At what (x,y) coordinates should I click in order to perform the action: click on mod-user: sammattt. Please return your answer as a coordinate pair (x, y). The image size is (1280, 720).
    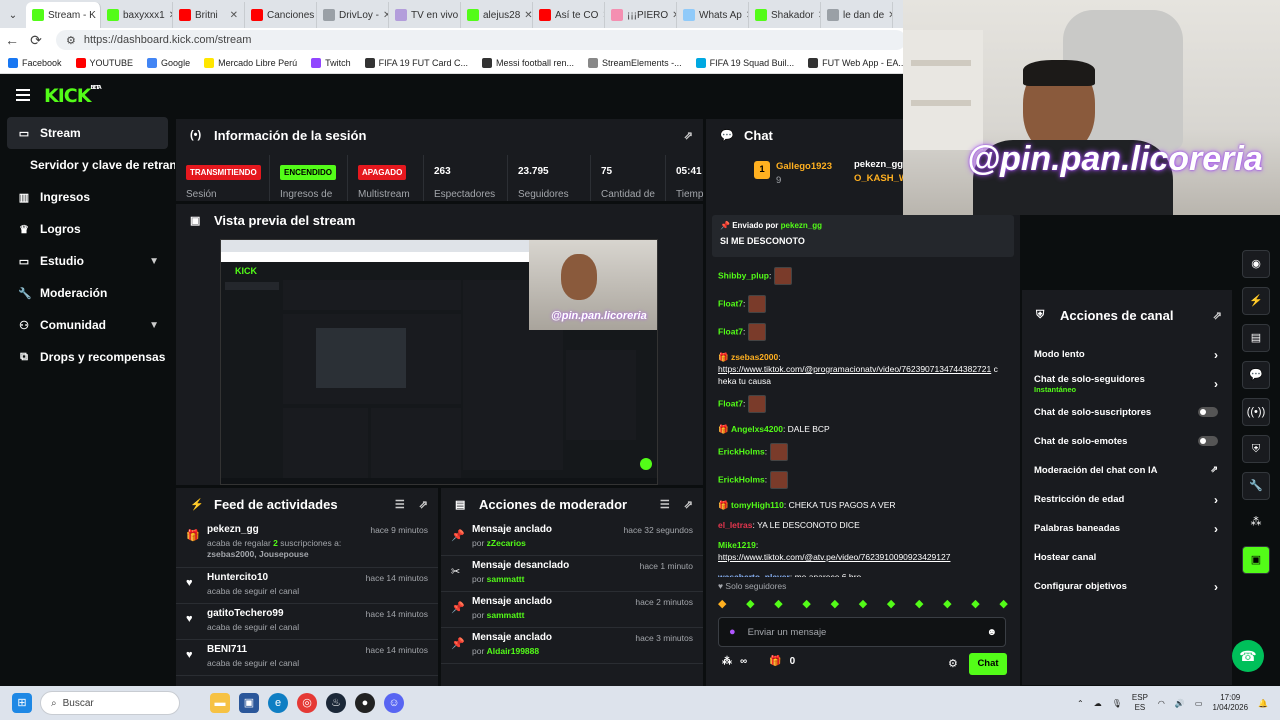
    Looking at the image, I should click on (506, 579).